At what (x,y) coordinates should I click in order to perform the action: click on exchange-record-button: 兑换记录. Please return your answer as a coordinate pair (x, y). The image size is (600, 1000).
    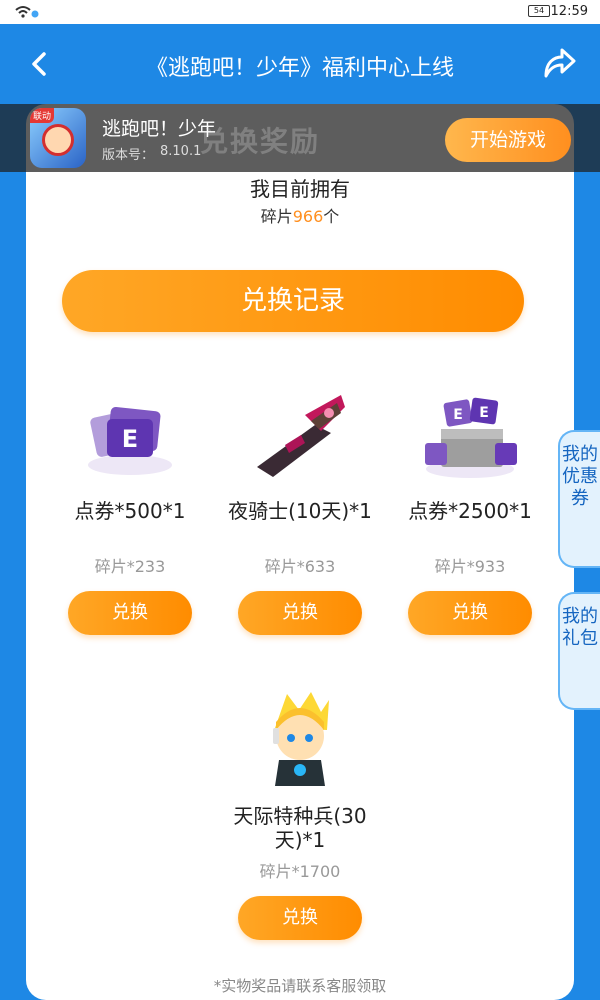
    Looking at the image, I should click on (293, 301).